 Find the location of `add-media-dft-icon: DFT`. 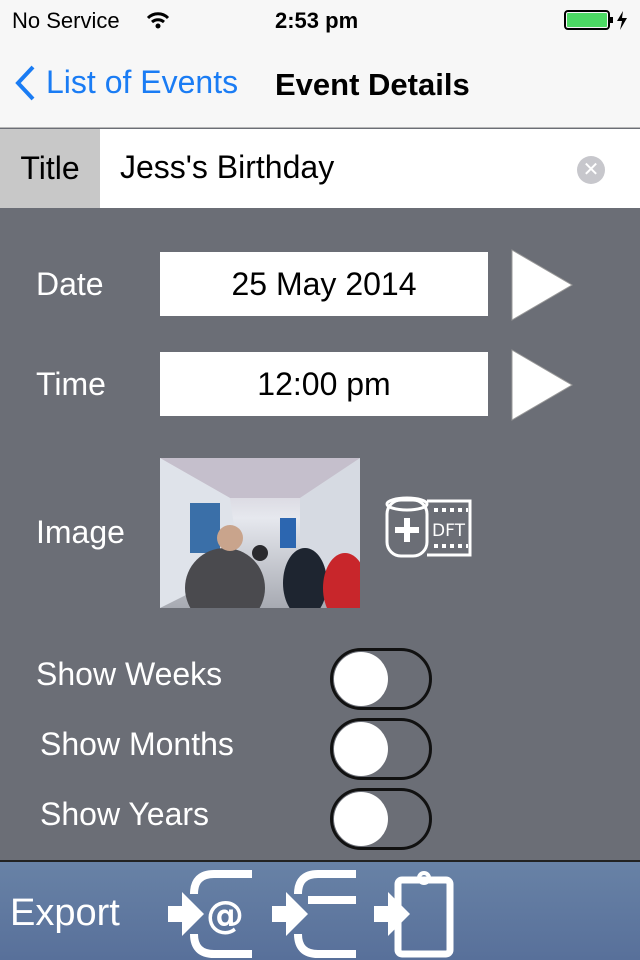

add-media-dft-icon: DFT is located at coordinates (429, 527).